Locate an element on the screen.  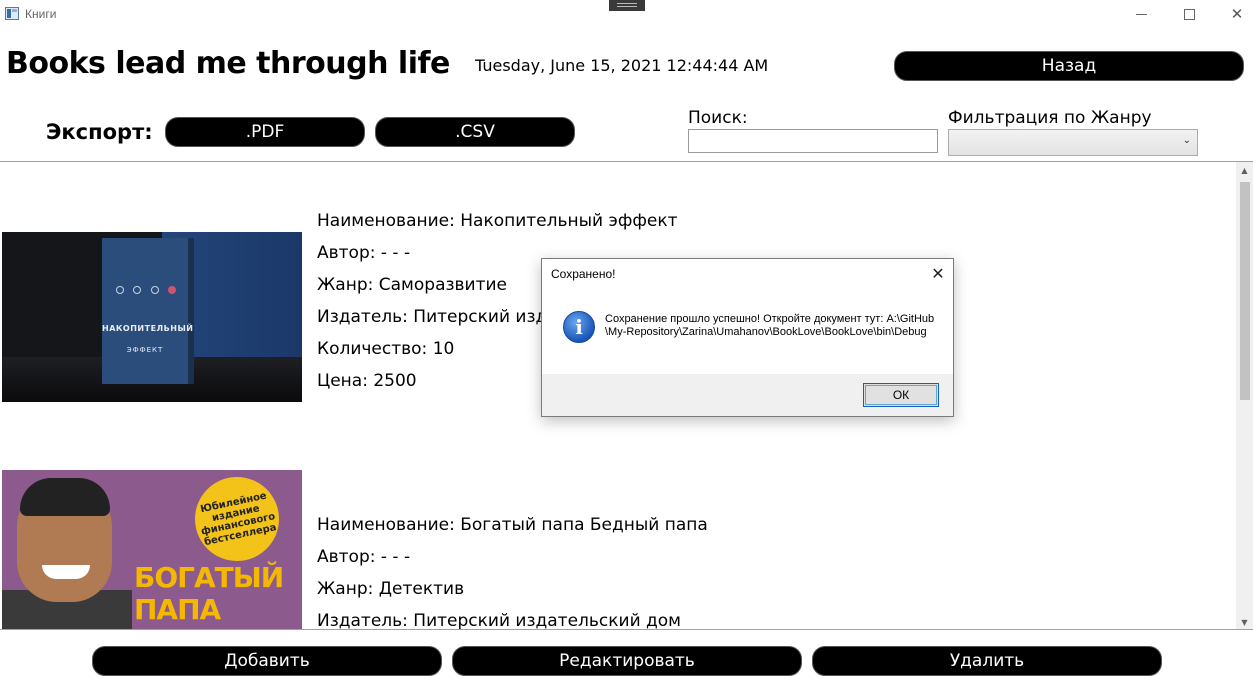
chevron-down-icon: ⌄ is located at coordinates (1186, 140).